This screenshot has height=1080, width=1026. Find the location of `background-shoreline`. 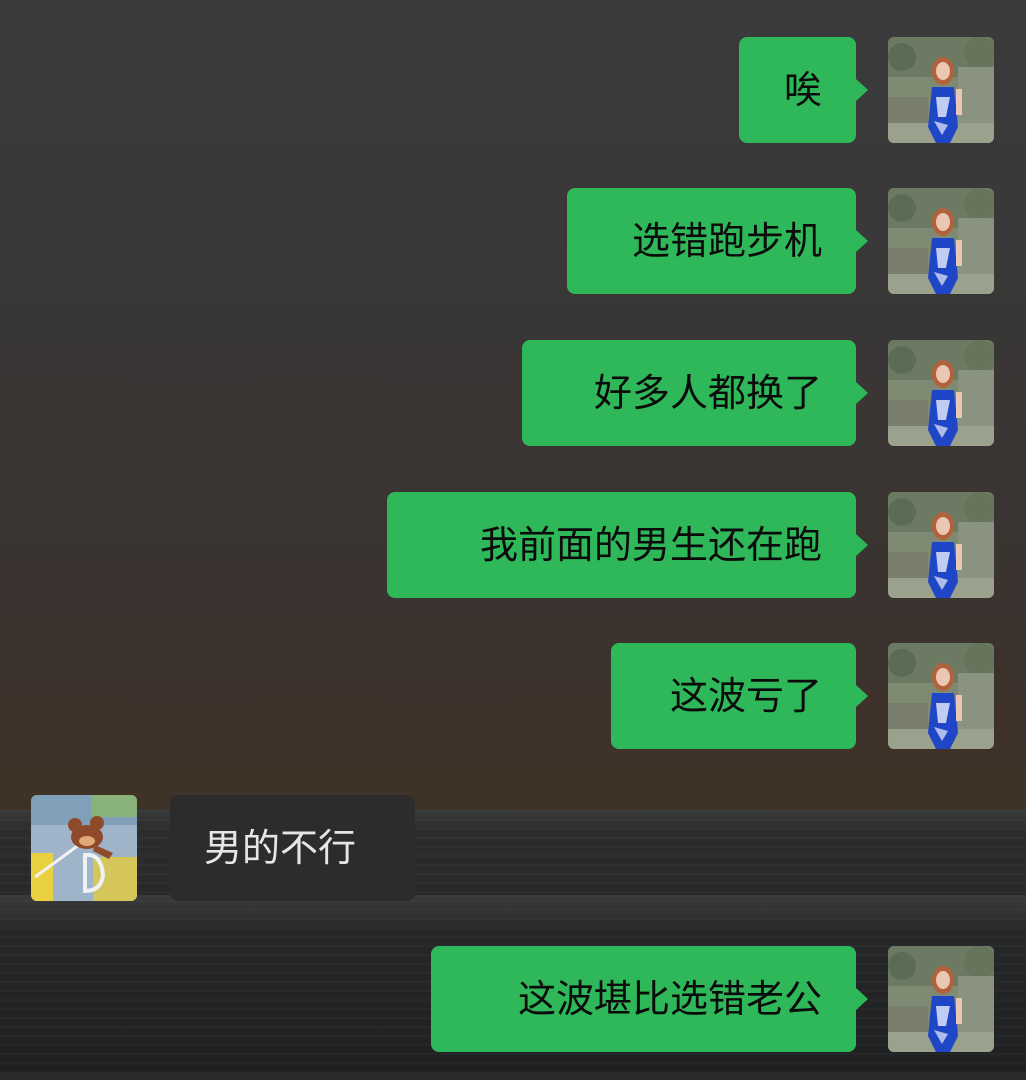

background-shoreline is located at coordinates (513, 915).